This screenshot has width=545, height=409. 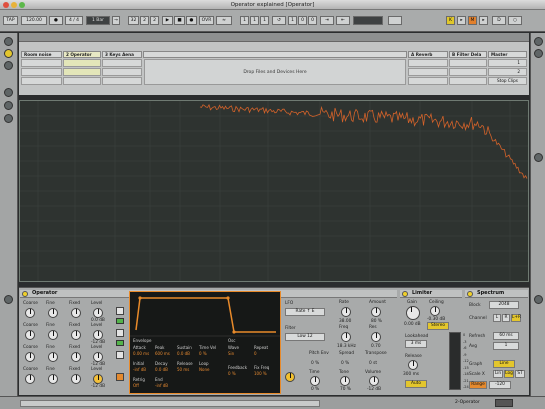 I want to click on voice-mode-icon, so click(x=290, y=377).